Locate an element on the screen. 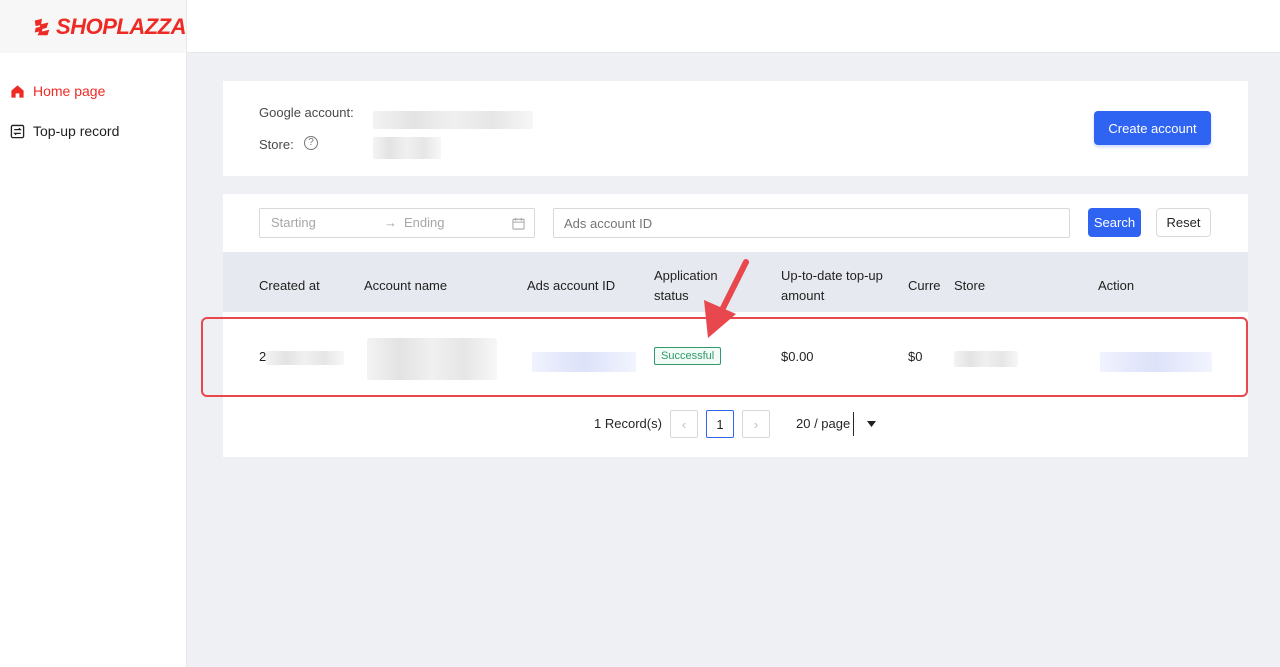  next-page-button: › is located at coordinates (756, 424).